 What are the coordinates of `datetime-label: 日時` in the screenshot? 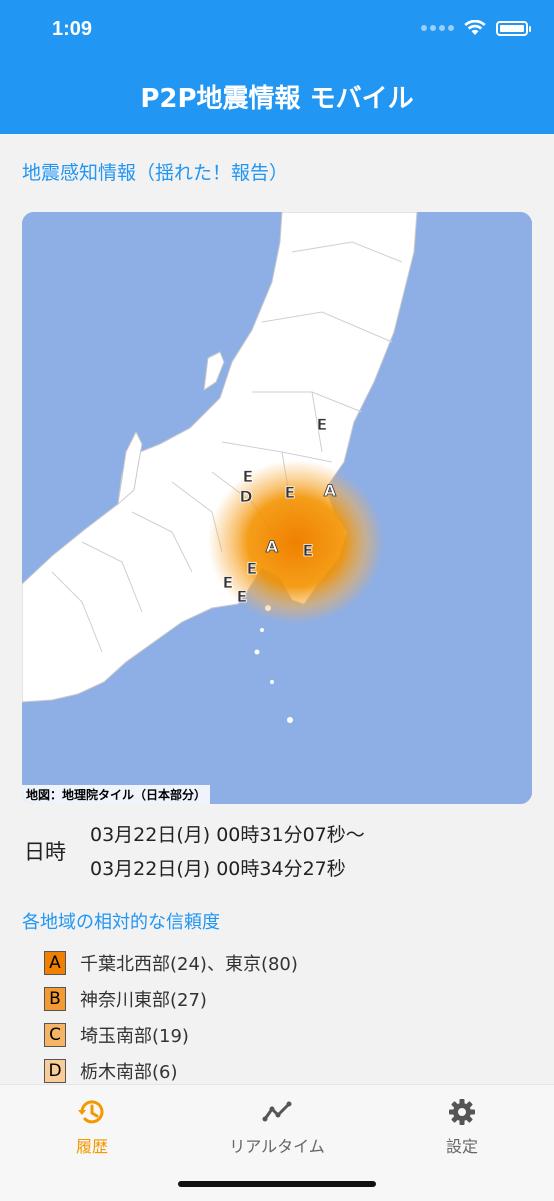 It's located at (45, 852).